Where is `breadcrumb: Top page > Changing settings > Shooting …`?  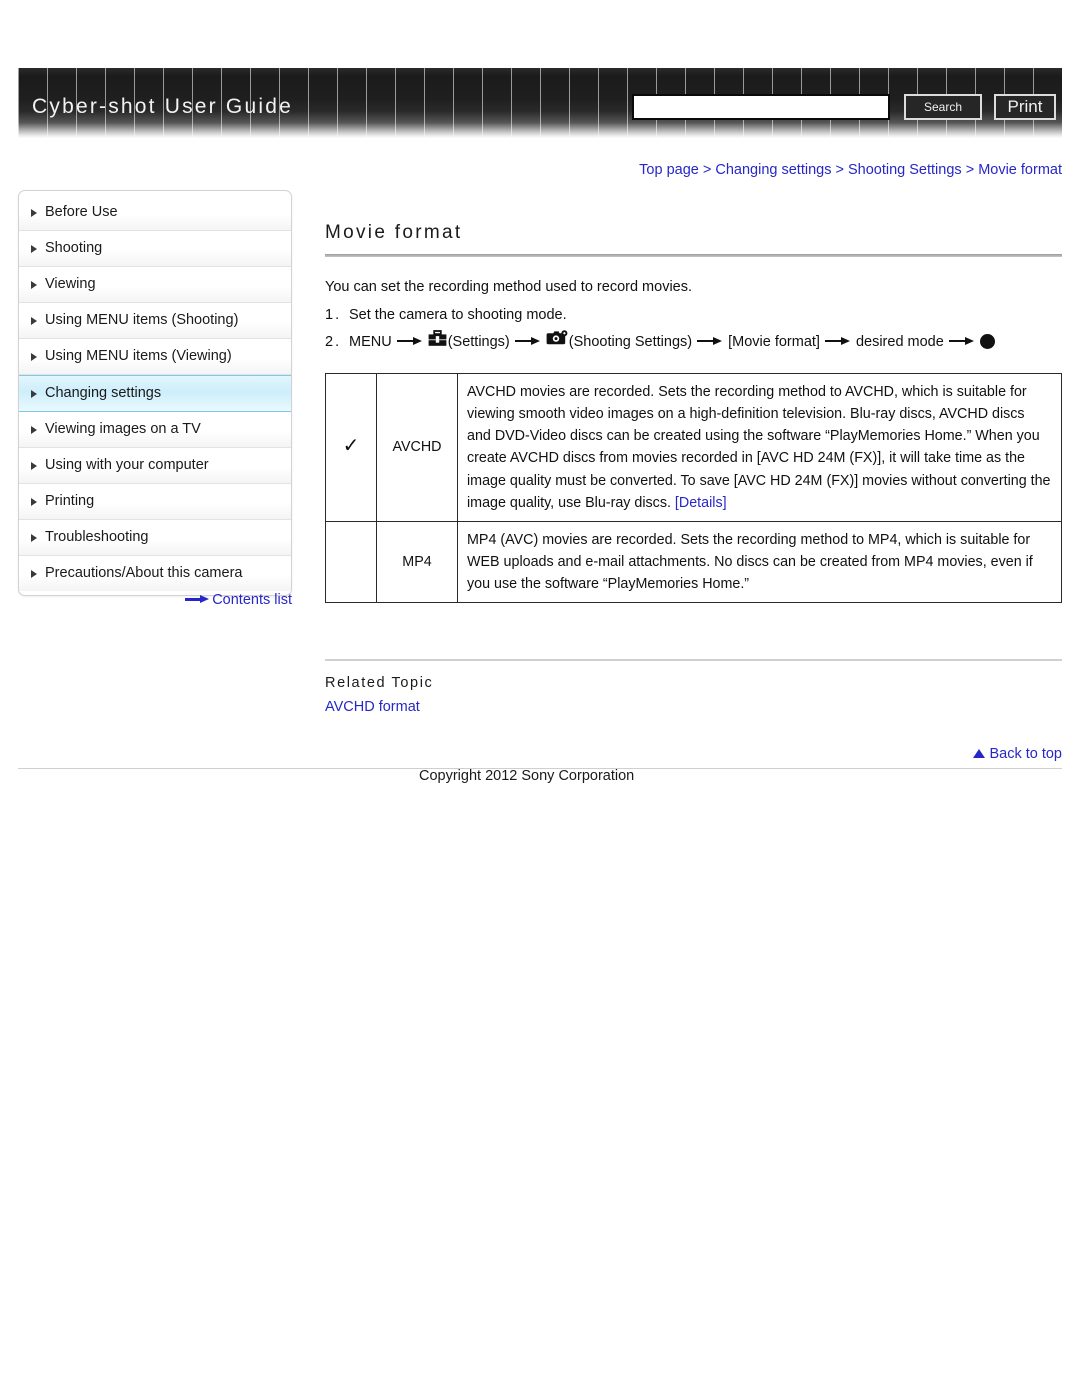
breadcrumb: Top page > Changing settings > Shooting … is located at coordinates (693, 170).